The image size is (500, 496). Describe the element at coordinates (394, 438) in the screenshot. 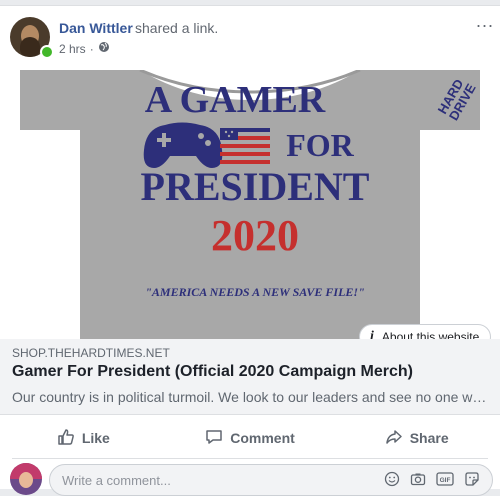

I see `share-icon` at that location.